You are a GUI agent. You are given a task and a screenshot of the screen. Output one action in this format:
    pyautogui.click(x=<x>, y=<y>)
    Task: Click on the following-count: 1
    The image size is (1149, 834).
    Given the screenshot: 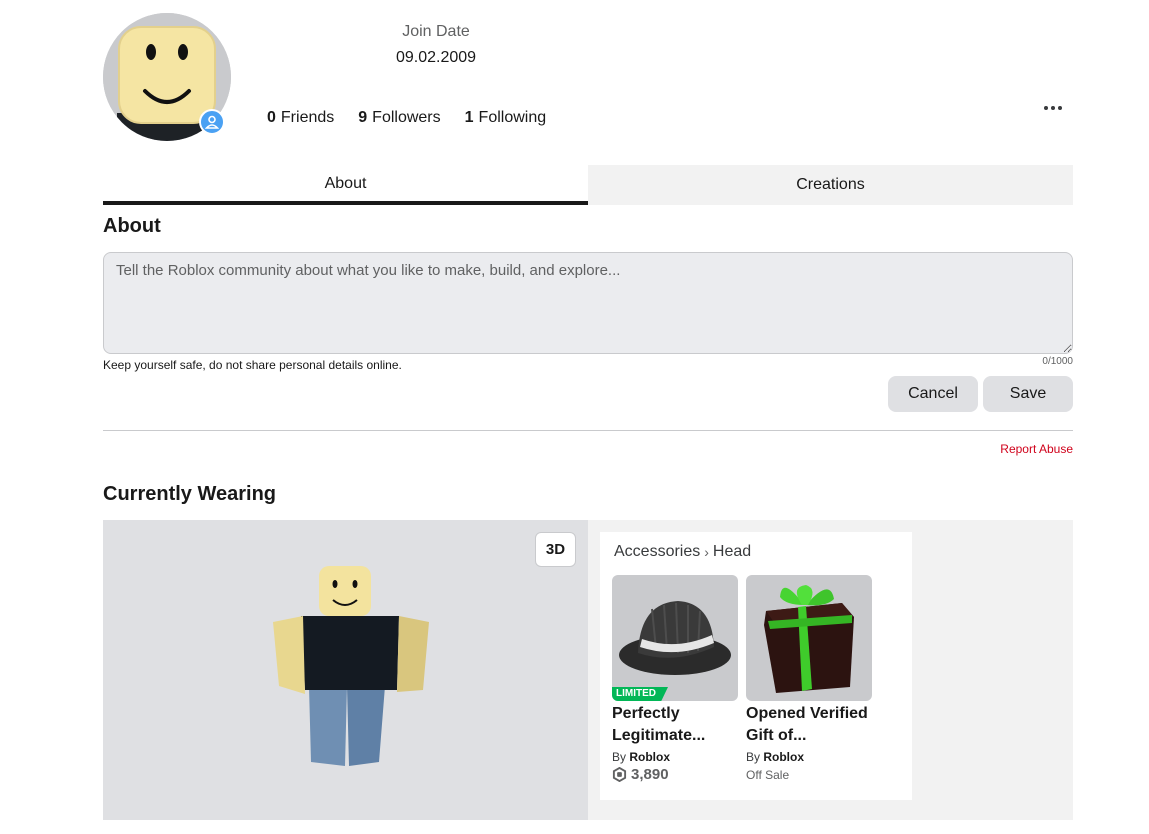 What is the action you would take?
    pyautogui.click(x=469, y=117)
    